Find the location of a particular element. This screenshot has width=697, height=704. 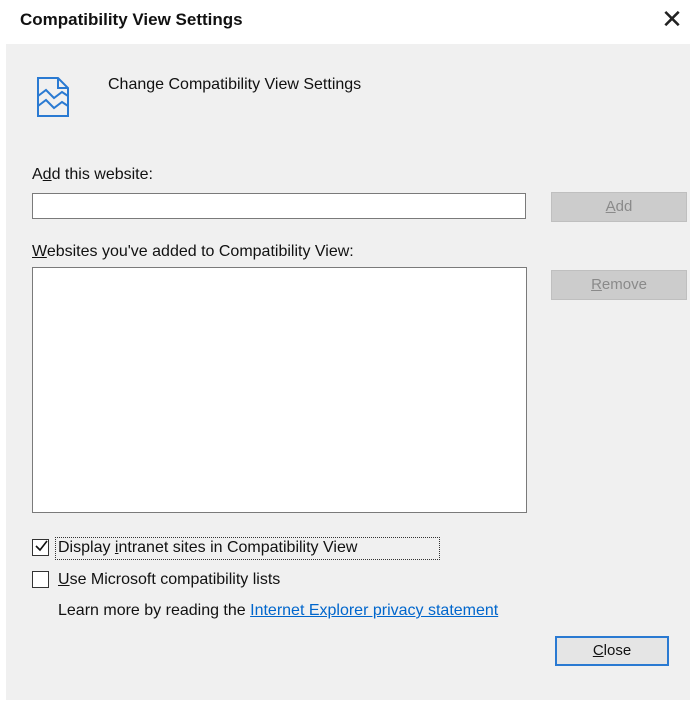

compatibility-page-icon is located at coordinates (53, 97).